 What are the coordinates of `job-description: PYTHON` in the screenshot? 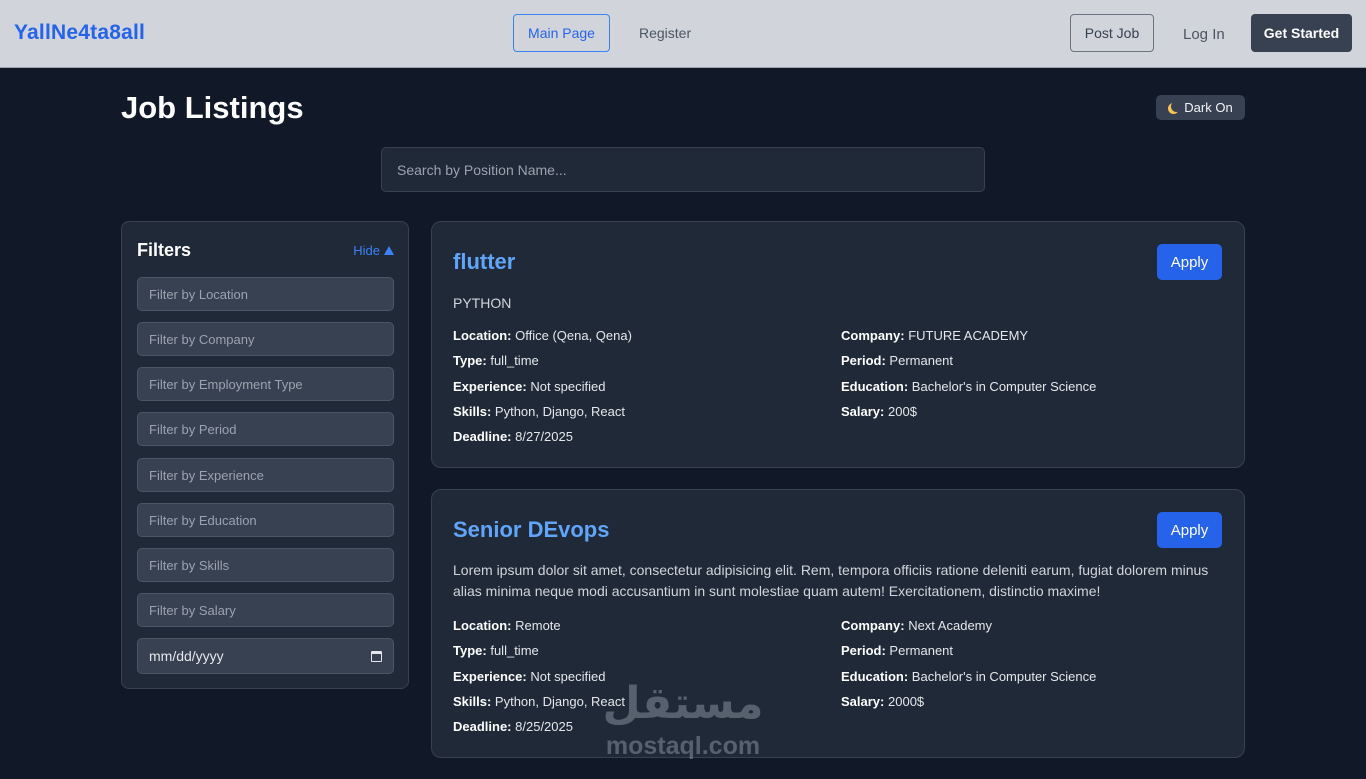 It's located at (482, 303).